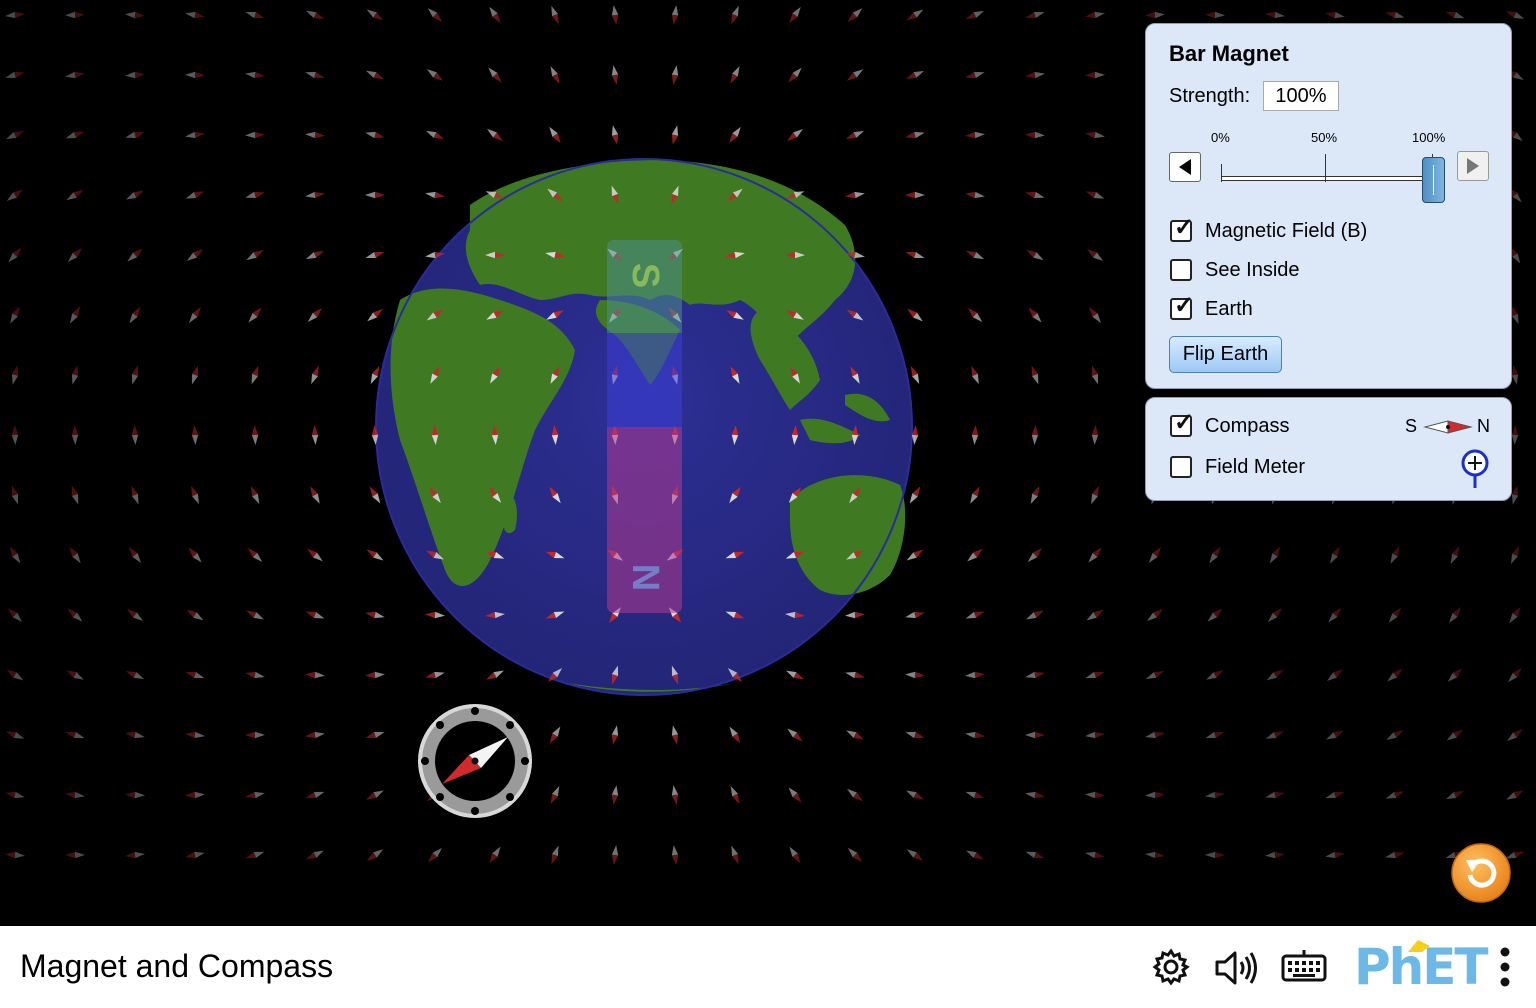 This screenshot has height=1008, width=1536. I want to click on earth-label: Earth, so click(1229, 309).